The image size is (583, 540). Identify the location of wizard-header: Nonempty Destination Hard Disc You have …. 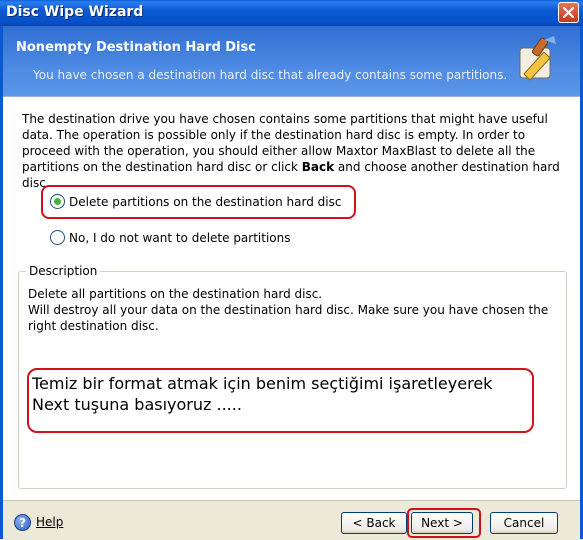
(291, 61).